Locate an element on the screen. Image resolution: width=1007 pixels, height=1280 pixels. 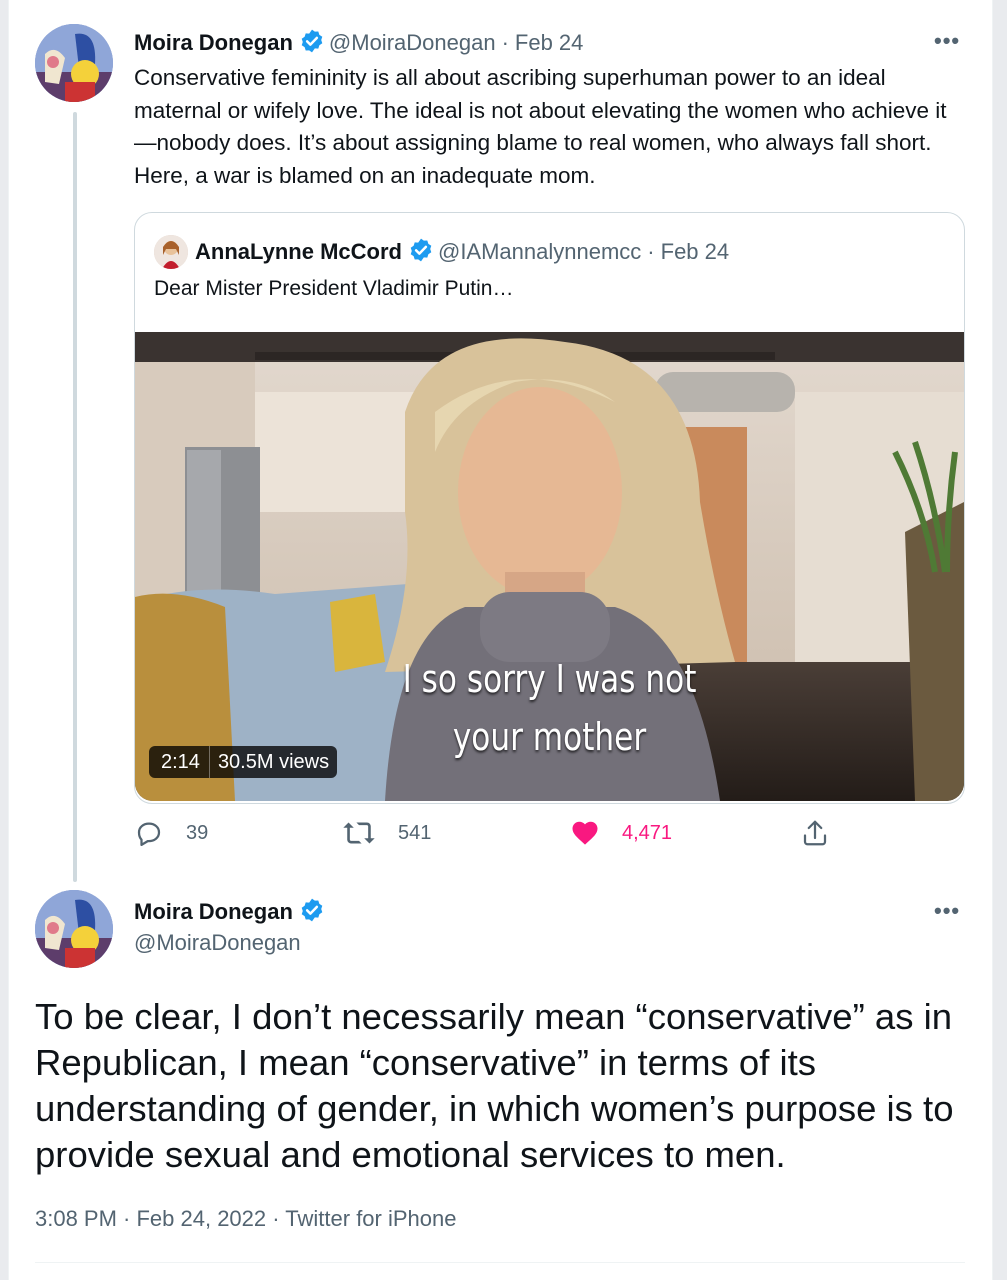
tweet-header: Moira Donegan is located at coordinates (231, 912).